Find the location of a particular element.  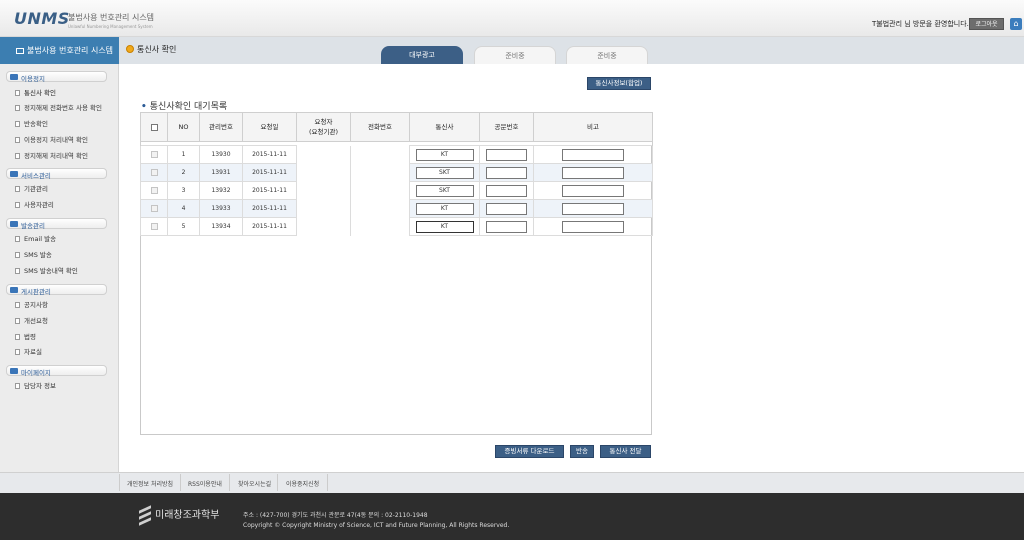

table-row: 4 13933 2015-11-11 KT is located at coordinates (396, 208).